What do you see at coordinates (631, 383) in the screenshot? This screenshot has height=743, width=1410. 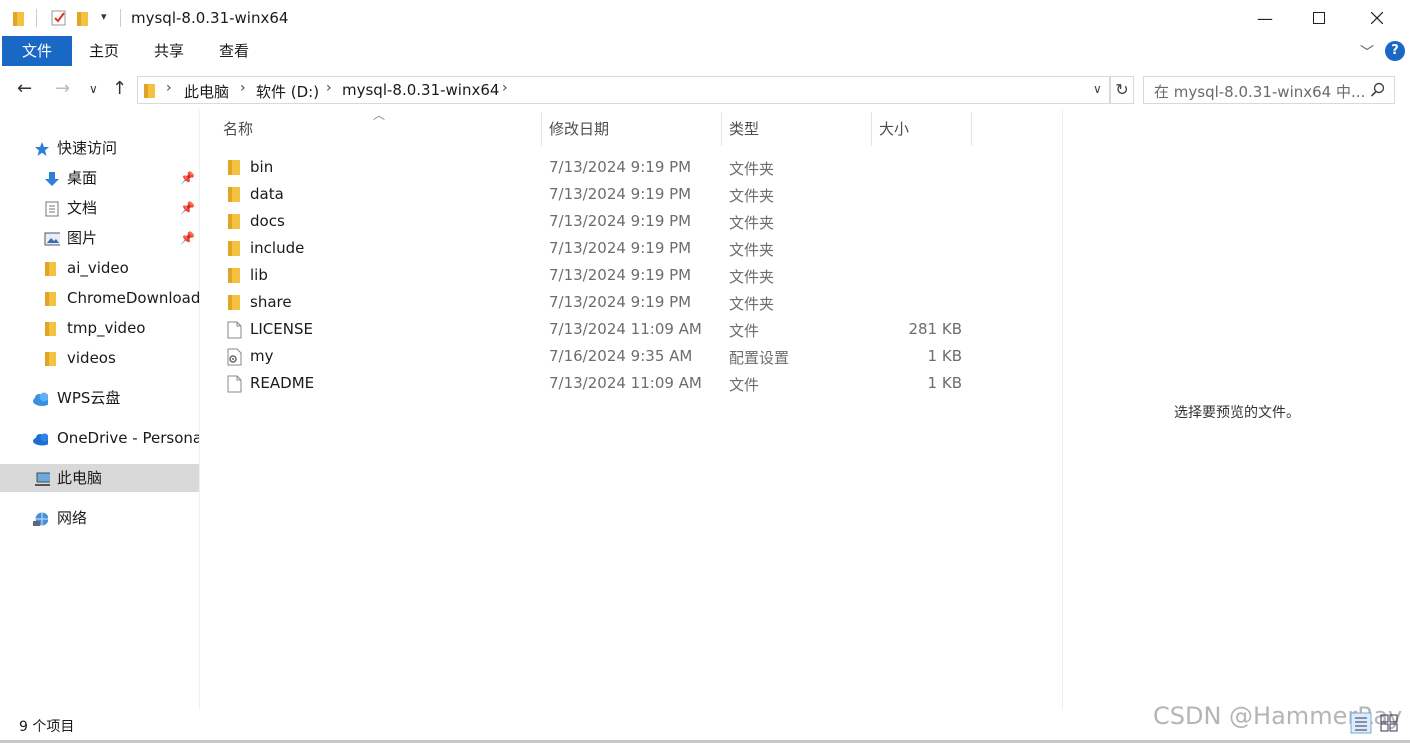 I see `file-row: README 7/13/2024 11:09 AM 文件 1 KB` at bounding box center [631, 383].